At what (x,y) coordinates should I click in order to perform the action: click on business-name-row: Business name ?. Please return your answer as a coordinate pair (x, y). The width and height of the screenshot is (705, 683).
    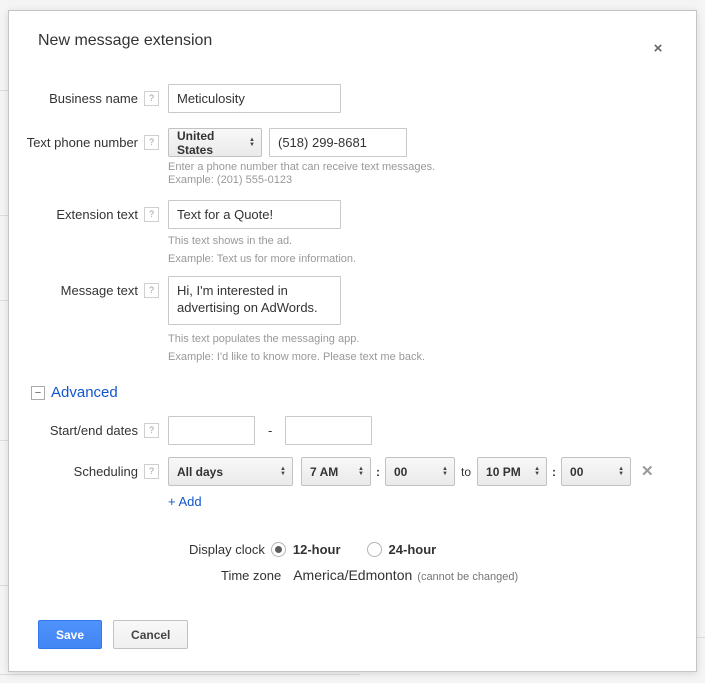
    Looking at the image, I should click on (352, 98).